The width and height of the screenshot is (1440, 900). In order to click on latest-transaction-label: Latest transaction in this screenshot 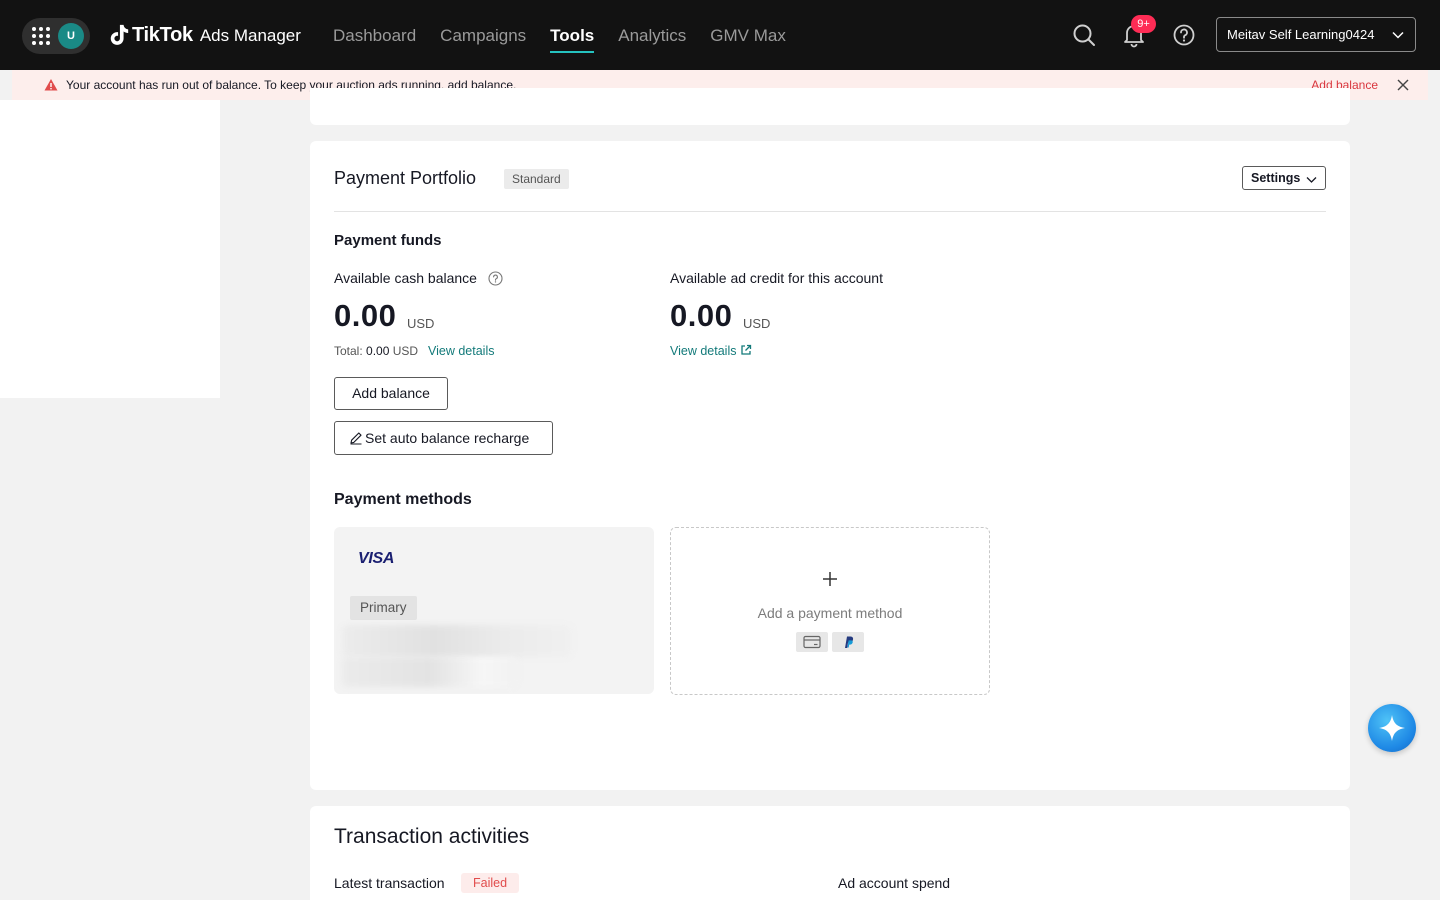, I will do `click(389, 883)`.